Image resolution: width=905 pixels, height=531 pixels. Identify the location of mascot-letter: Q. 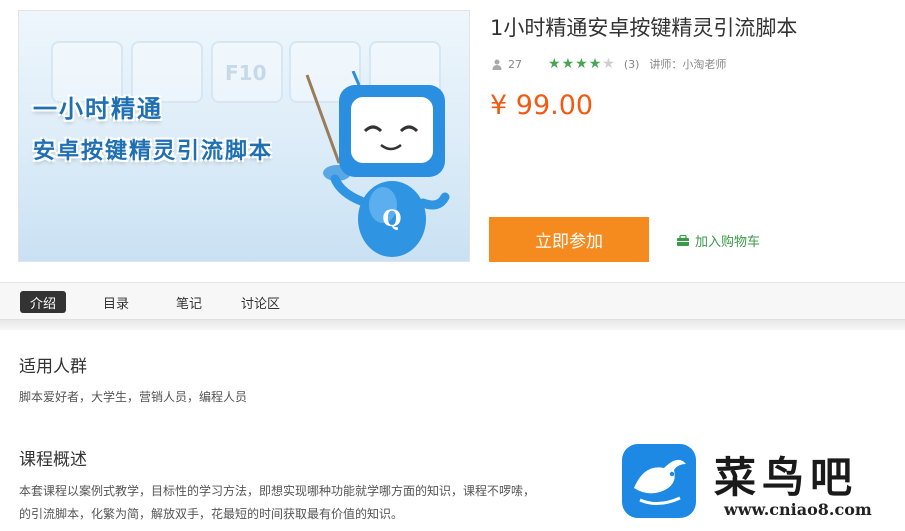
(391, 219).